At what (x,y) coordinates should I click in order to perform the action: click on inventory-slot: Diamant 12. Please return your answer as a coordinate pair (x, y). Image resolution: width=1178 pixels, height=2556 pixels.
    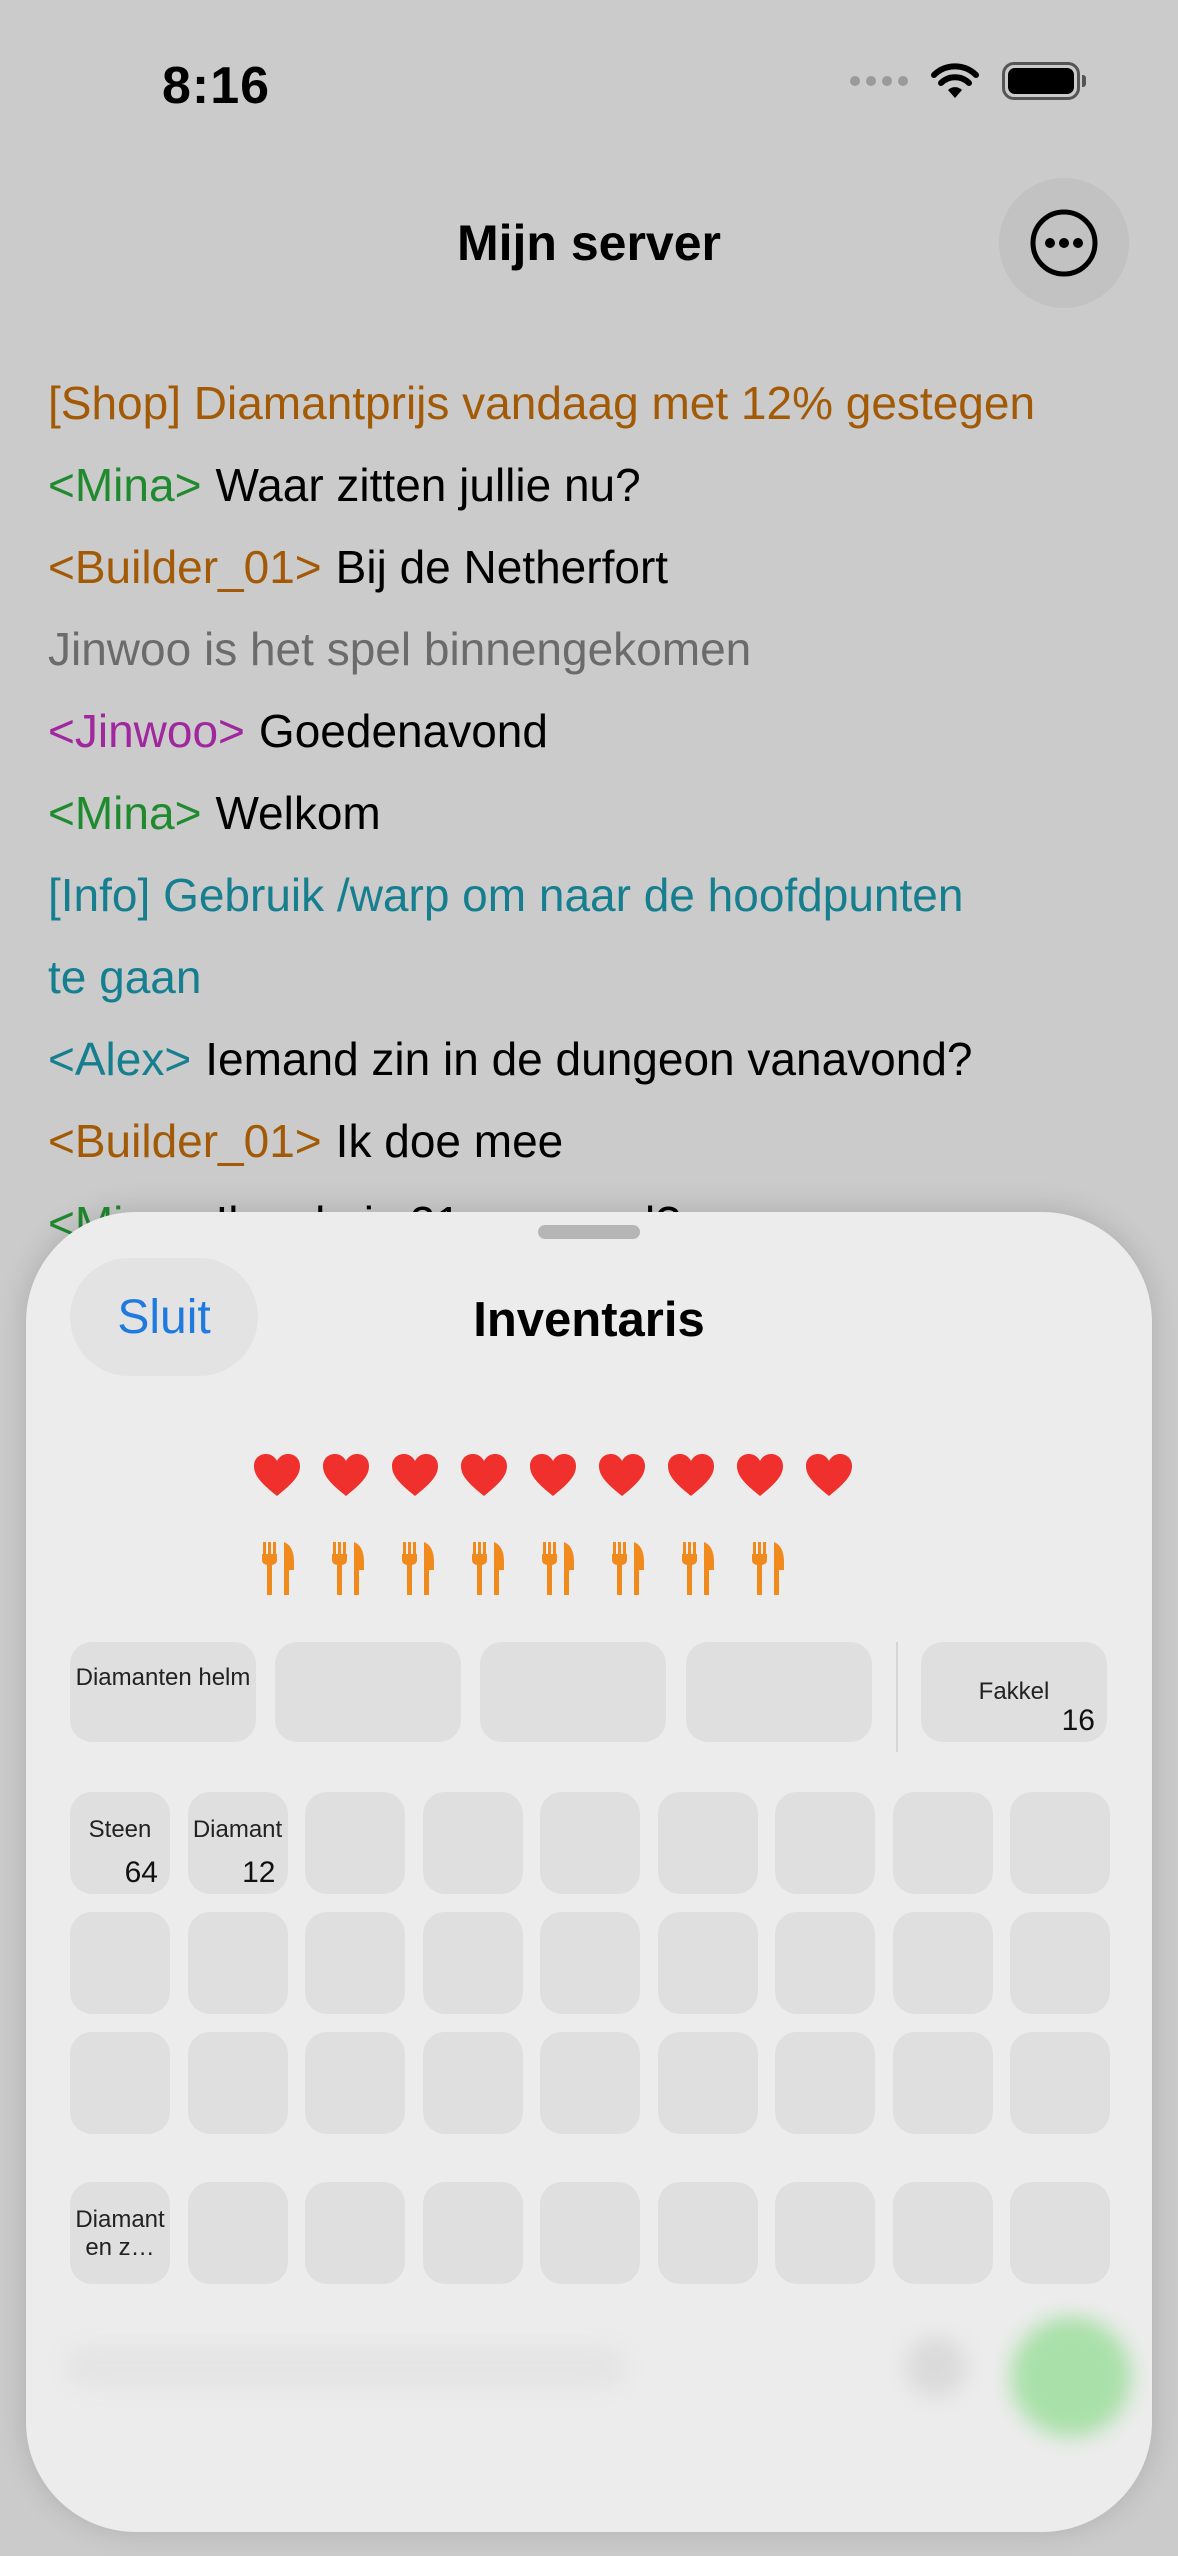
    Looking at the image, I should click on (237, 1843).